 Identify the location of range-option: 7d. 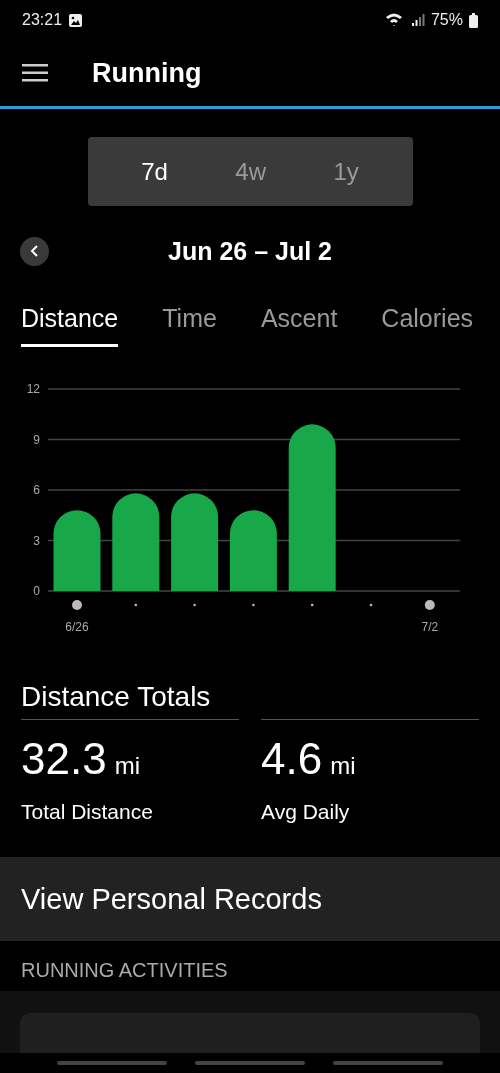
(154, 171).